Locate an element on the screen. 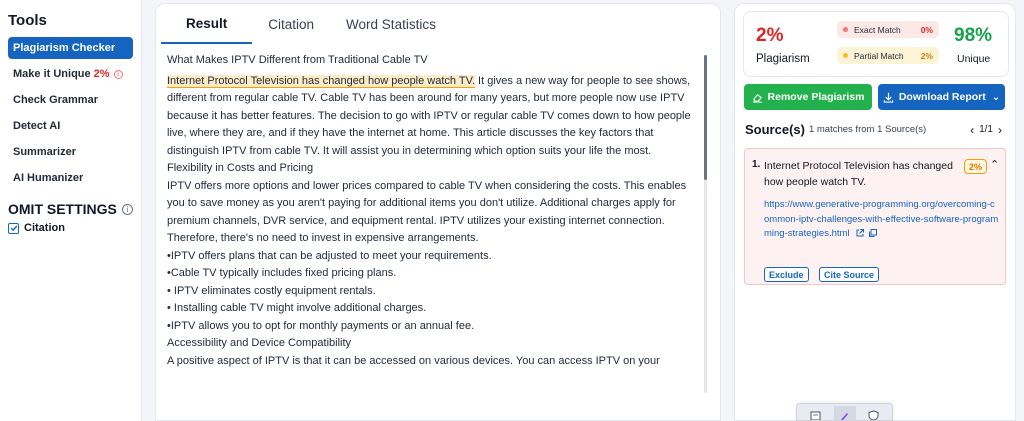 Image resolution: width=1024 pixels, height=421 pixels. download-icon is located at coordinates (888, 97).